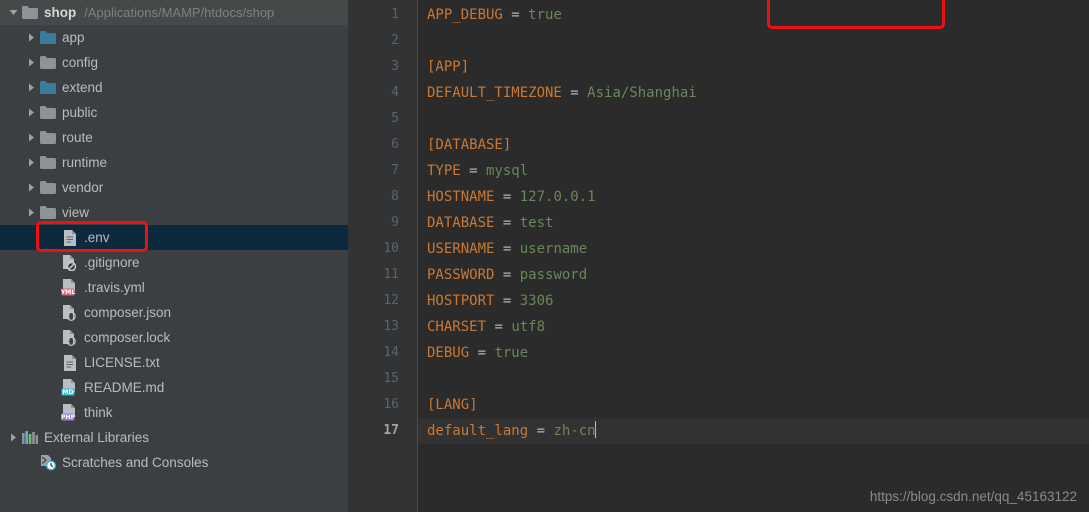 The height and width of the screenshot is (512, 1089). I want to click on tree-row-root: shop /Applications/MAMP/htdocs/shop, so click(174, 12).